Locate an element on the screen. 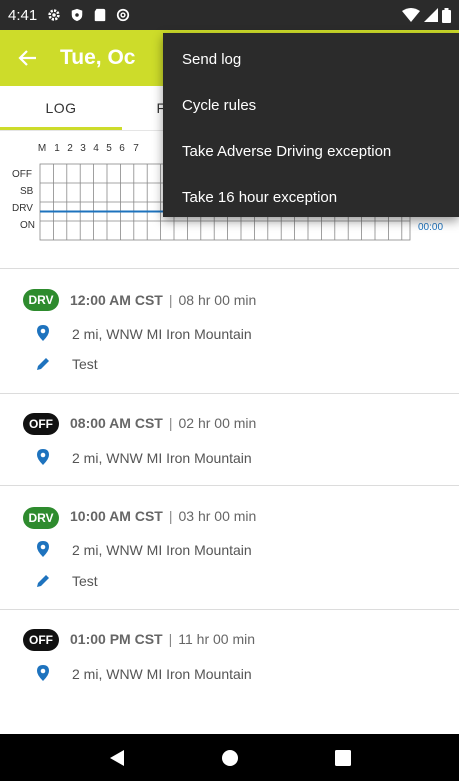 Image resolution: width=459 pixels, height=781 pixels. entry-time: 10:00 AM CST is located at coordinates (116, 516).